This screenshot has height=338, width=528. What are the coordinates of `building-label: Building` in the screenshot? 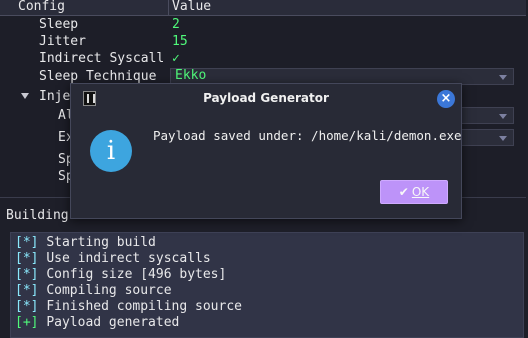 It's located at (37, 215).